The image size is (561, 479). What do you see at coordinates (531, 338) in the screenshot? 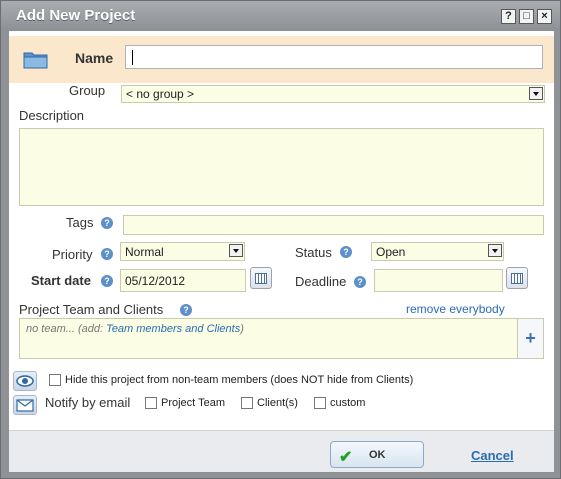
I see `add-team-button: +` at bounding box center [531, 338].